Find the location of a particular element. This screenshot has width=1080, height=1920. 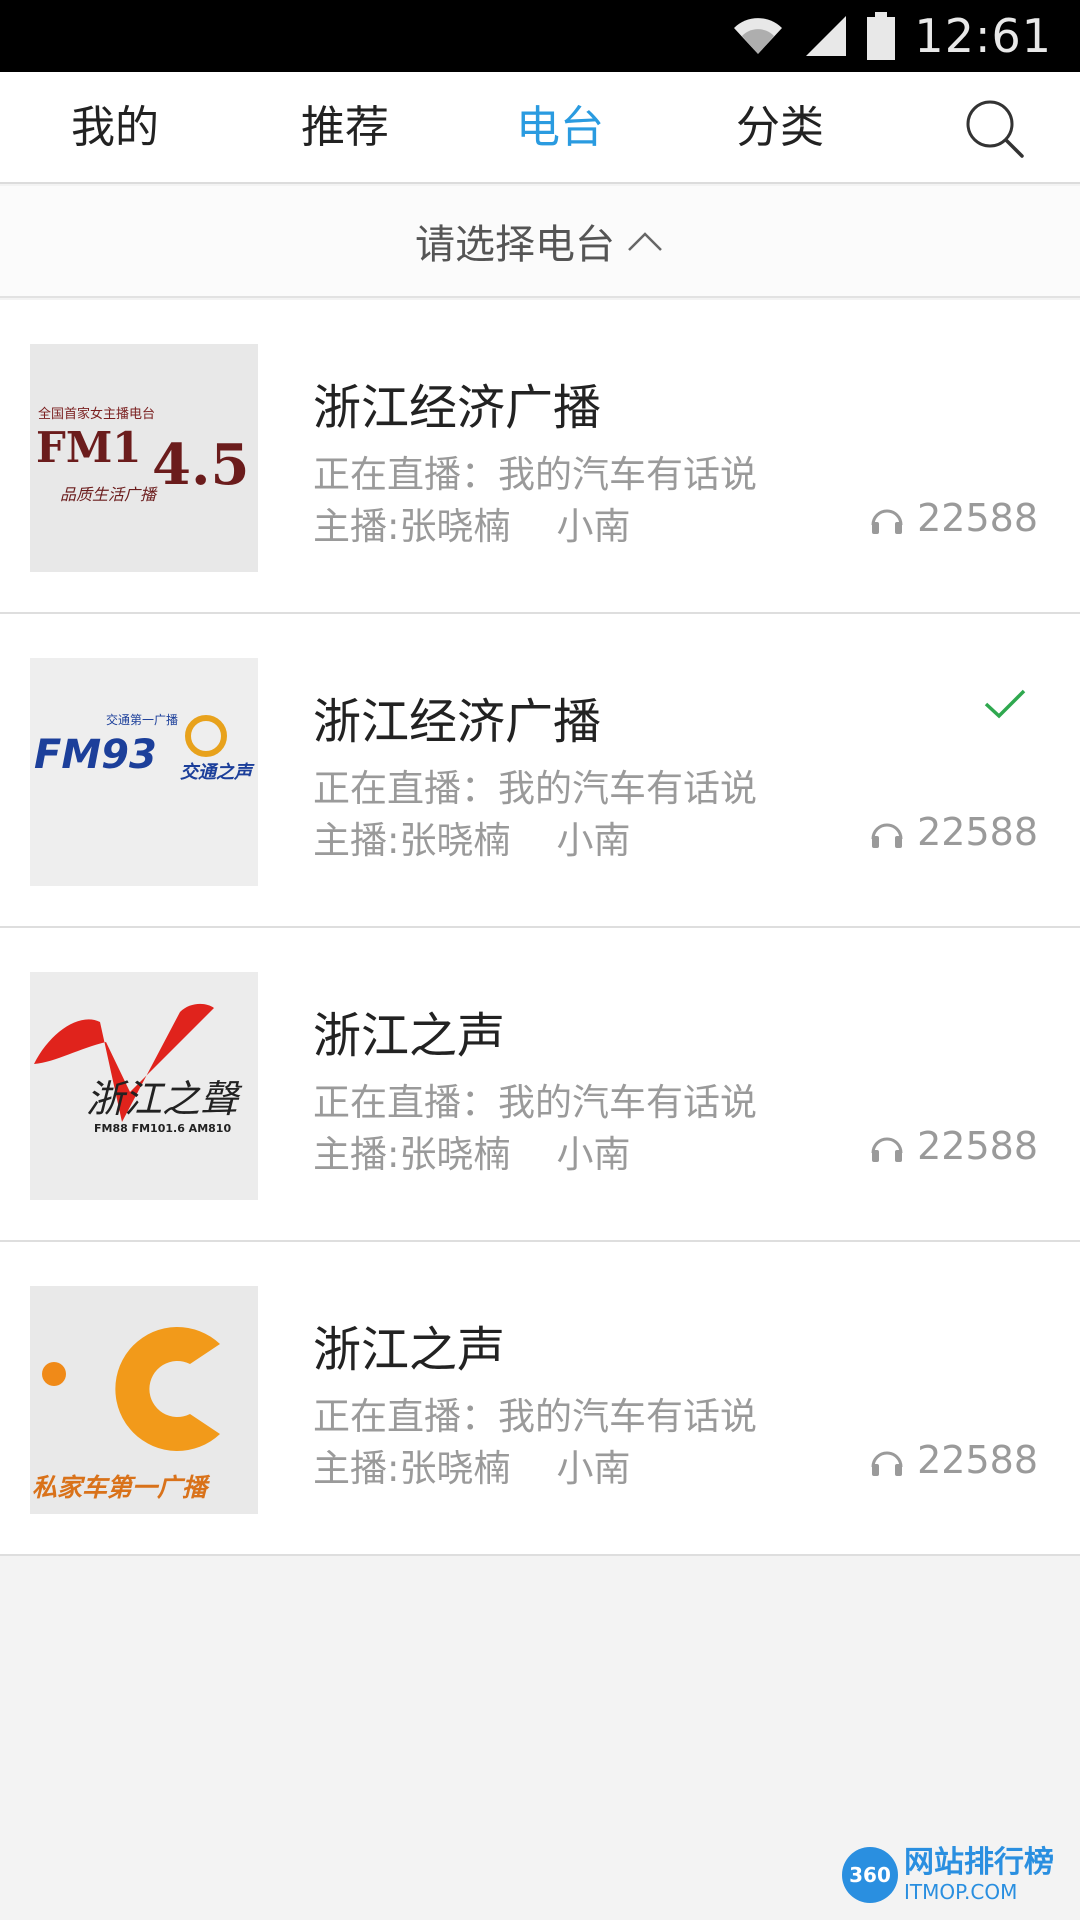

svg-text: FM1 is located at coordinates (89, 447).